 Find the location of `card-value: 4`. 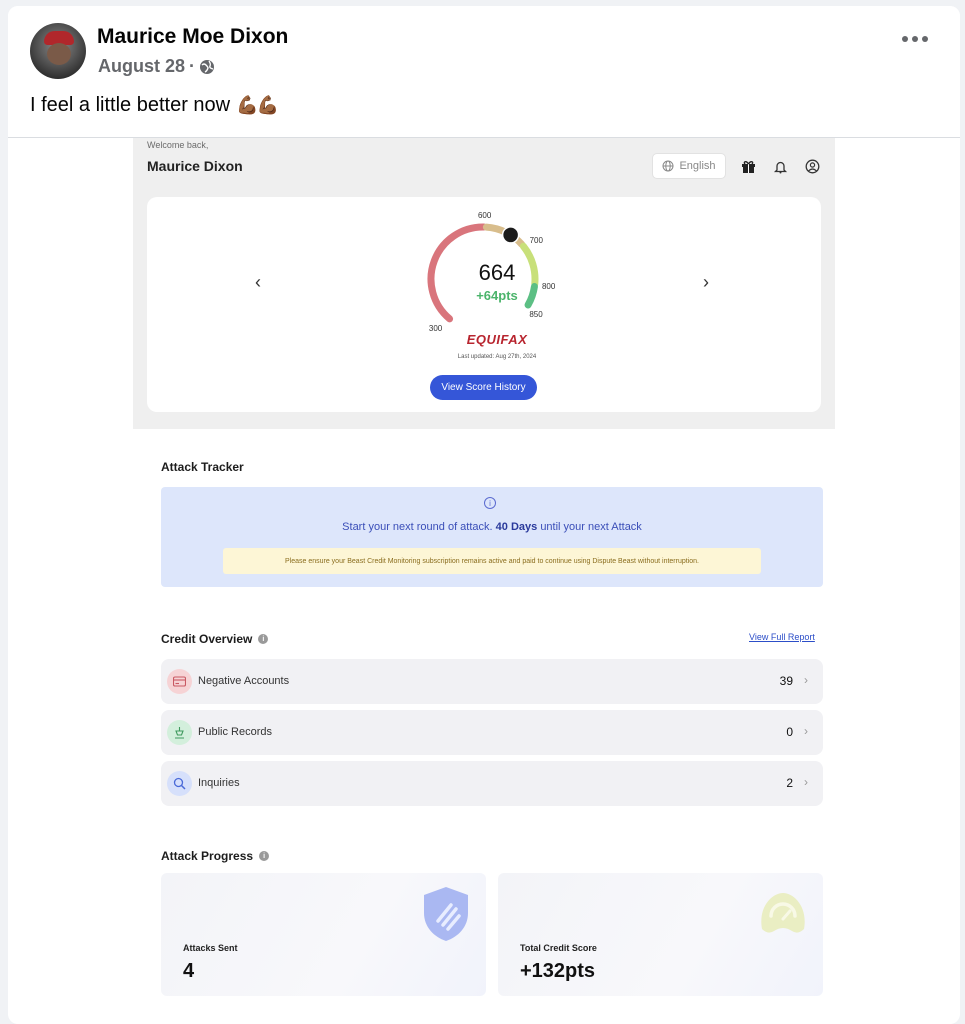

card-value: 4 is located at coordinates (189, 971).